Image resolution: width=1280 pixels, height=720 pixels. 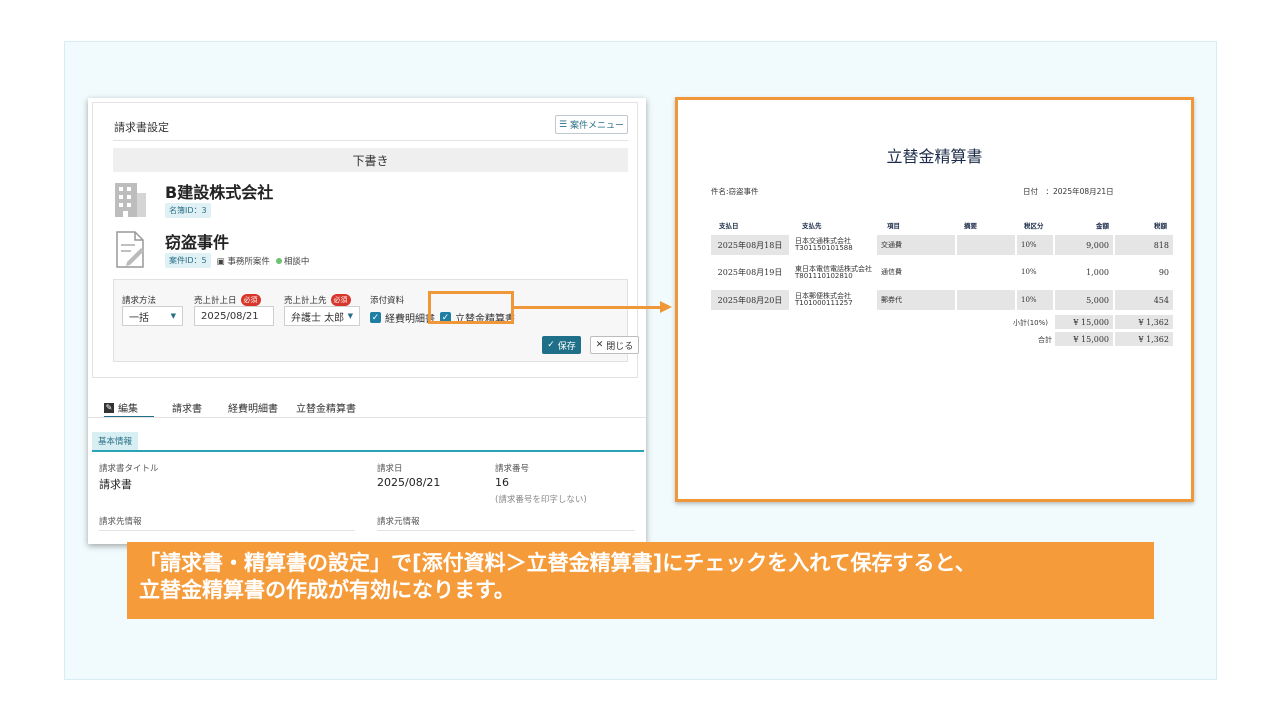 I want to click on invoice-date-label: 請求日, so click(x=390, y=469).